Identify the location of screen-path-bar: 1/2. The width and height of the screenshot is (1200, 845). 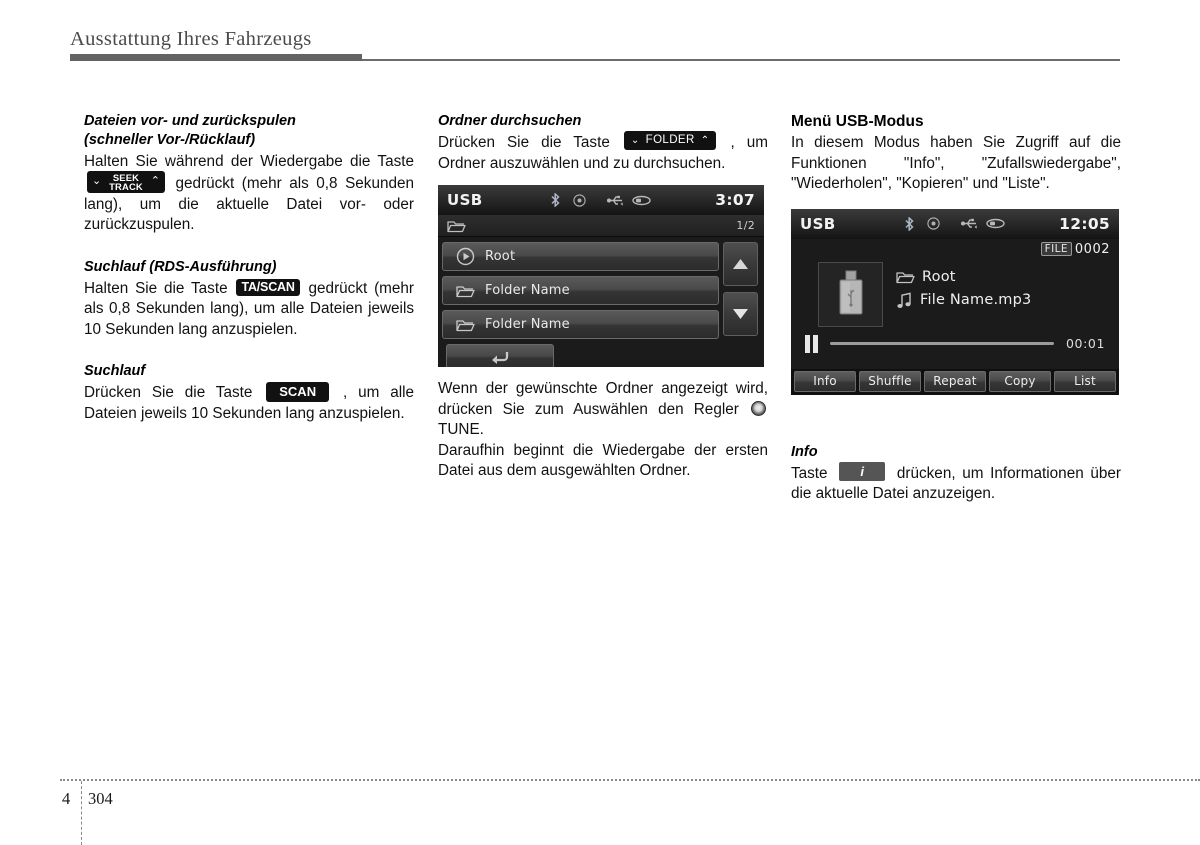
(601, 226).